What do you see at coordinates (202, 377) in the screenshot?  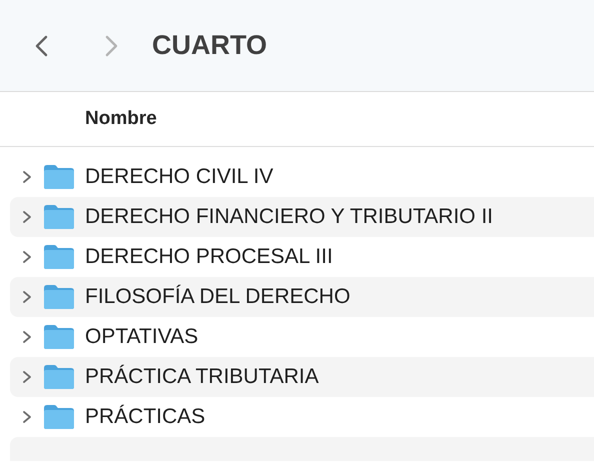 I see `folder-name: PRÁCTICA TRIBUTARIA` at bounding box center [202, 377].